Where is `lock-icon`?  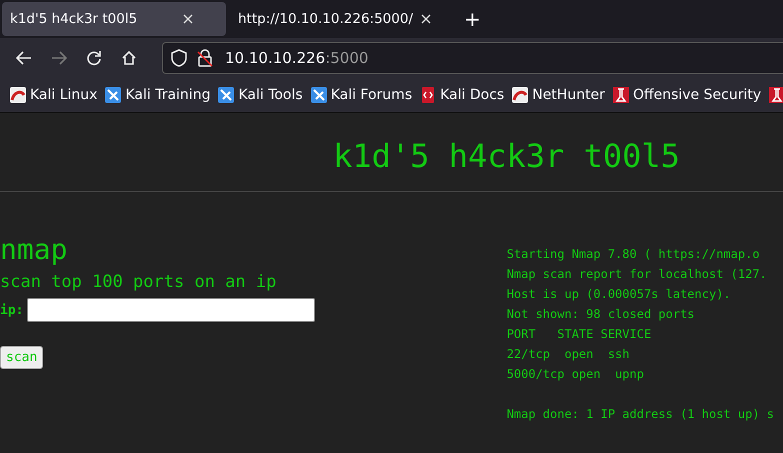
lock-icon is located at coordinates (205, 58).